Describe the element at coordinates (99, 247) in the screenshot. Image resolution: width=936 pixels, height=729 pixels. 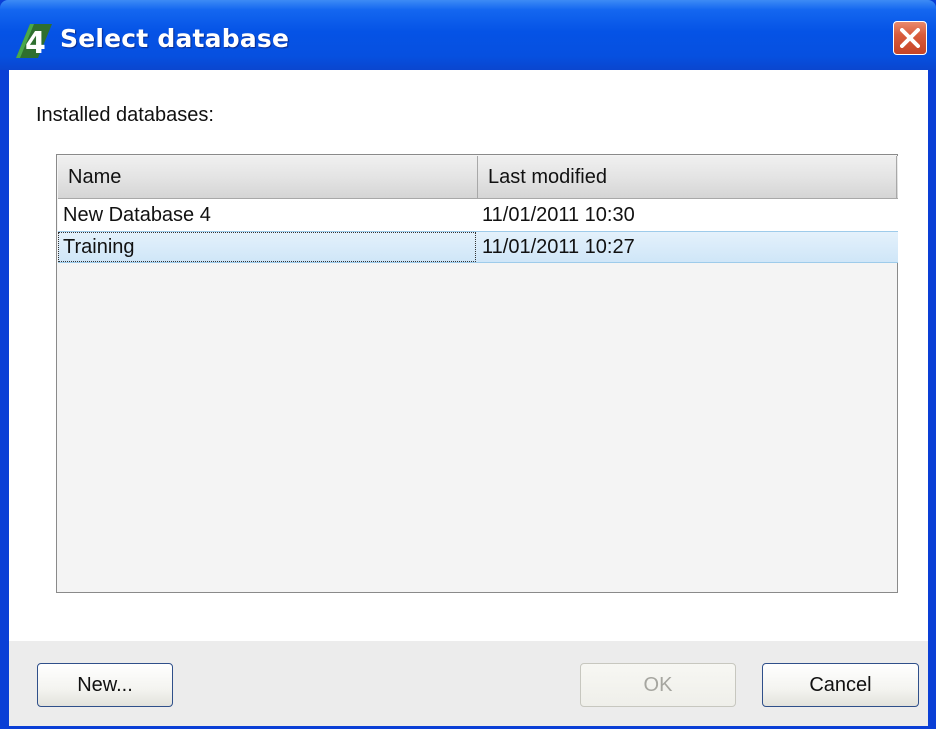
I see `row-name-cell: Training` at that location.